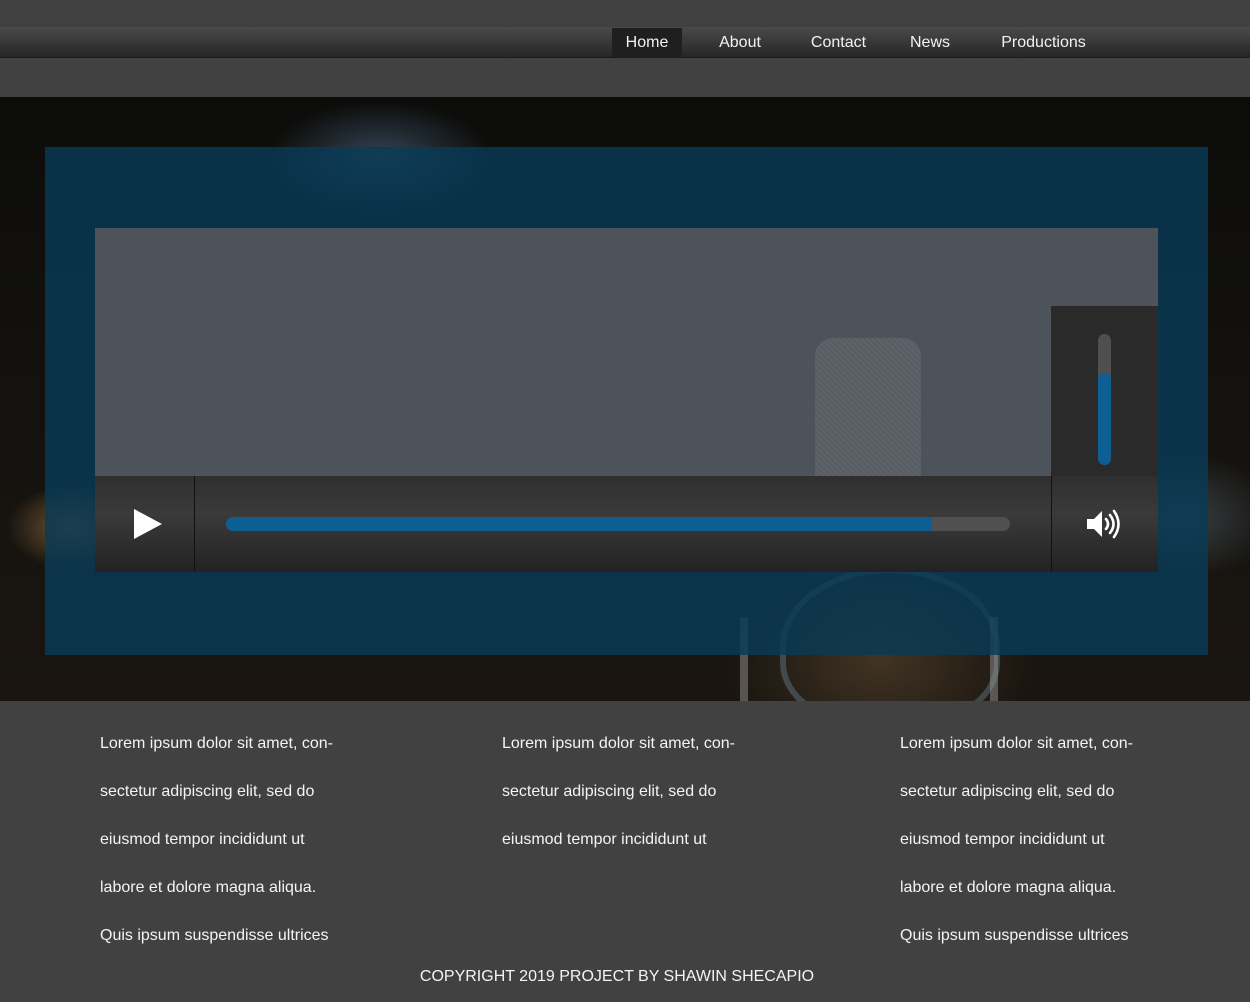 This screenshot has height=1002, width=1250. What do you see at coordinates (148, 524) in the screenshot?
I see `play-icon` at bounding box center [148, 524].